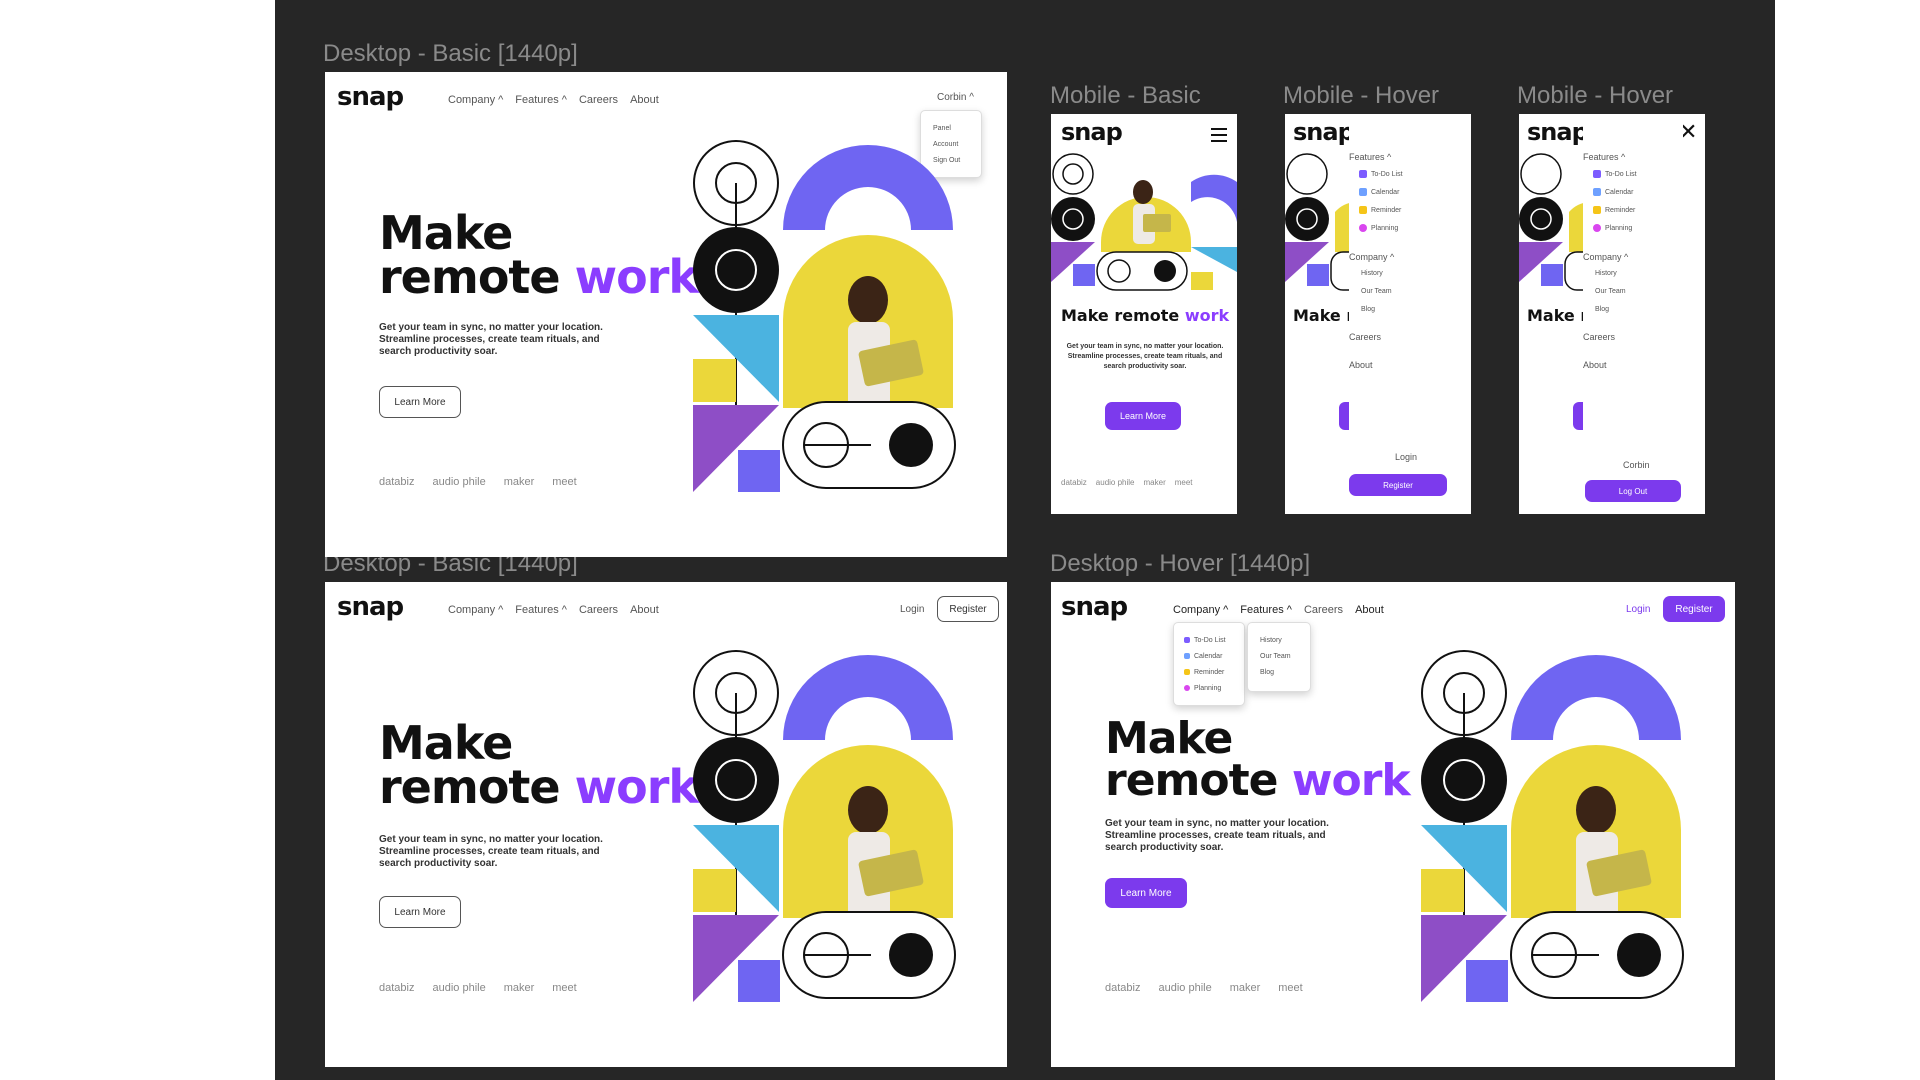 The height and width of the screenshot is (1080, 1920). Describe the element at coordinates (1214, 657) in the screenshot. I see `menu-calendar: Calendar` at that location.